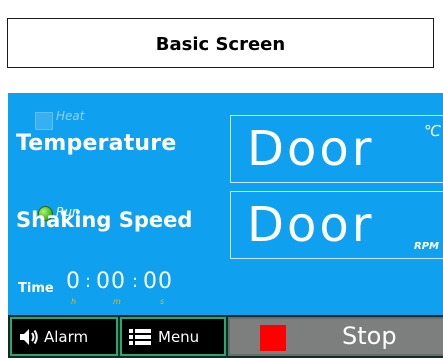  Describe the element at coordinates (73, 281) in the screenshot. I see `timer-hours: 0` at that location.